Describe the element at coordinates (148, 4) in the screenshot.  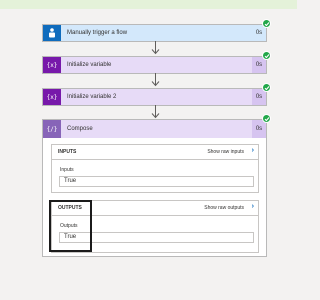
I see `top-banner` at that location.